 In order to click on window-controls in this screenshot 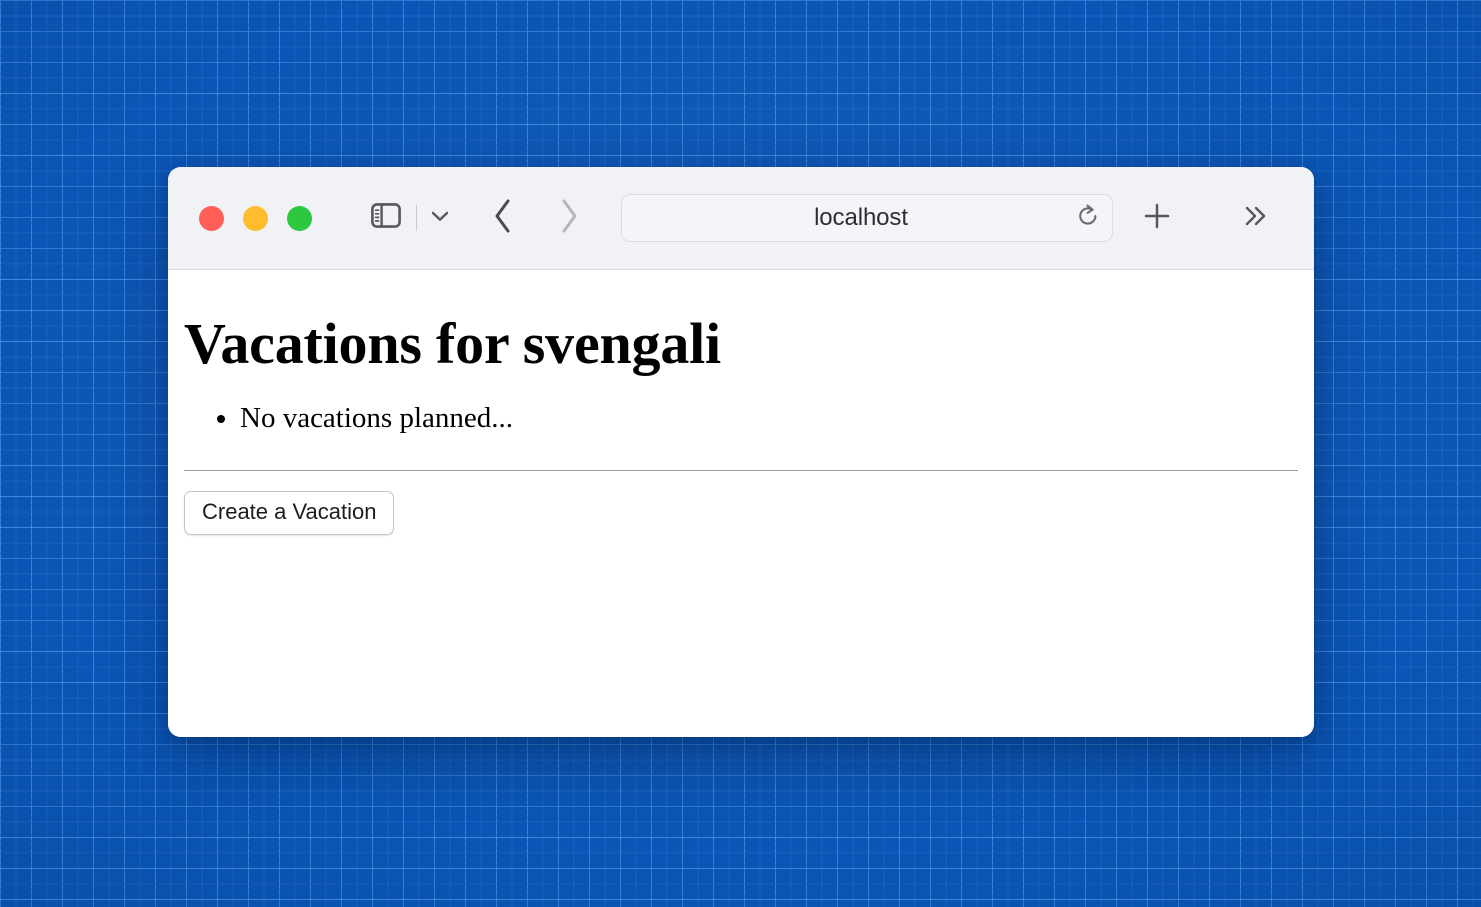, I will do `click(255, 218)`.